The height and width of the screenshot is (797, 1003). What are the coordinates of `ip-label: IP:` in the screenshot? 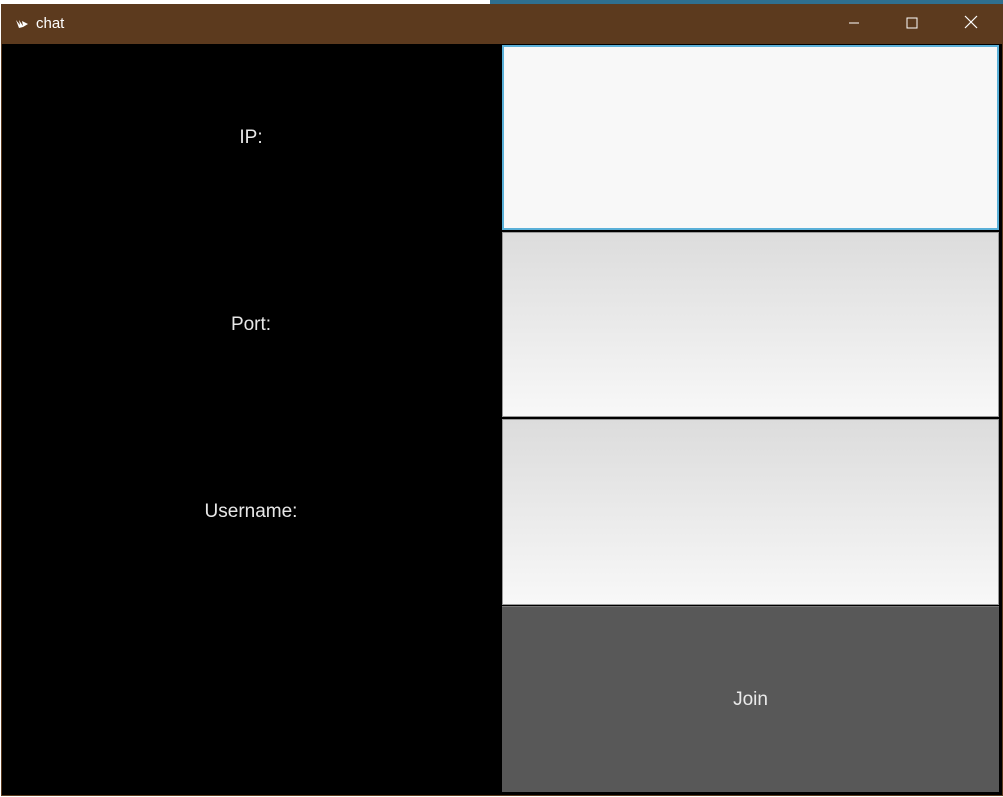 It's located at (251, 137).